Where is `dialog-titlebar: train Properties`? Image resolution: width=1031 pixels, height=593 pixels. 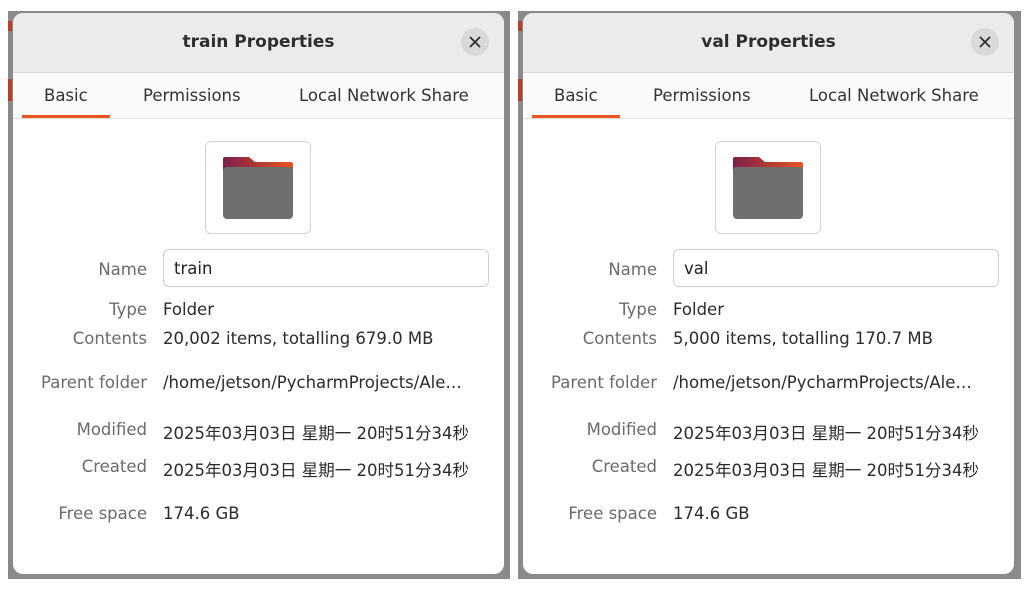
dialog-titlebar: train Properties is located at coordinates (258, 43).